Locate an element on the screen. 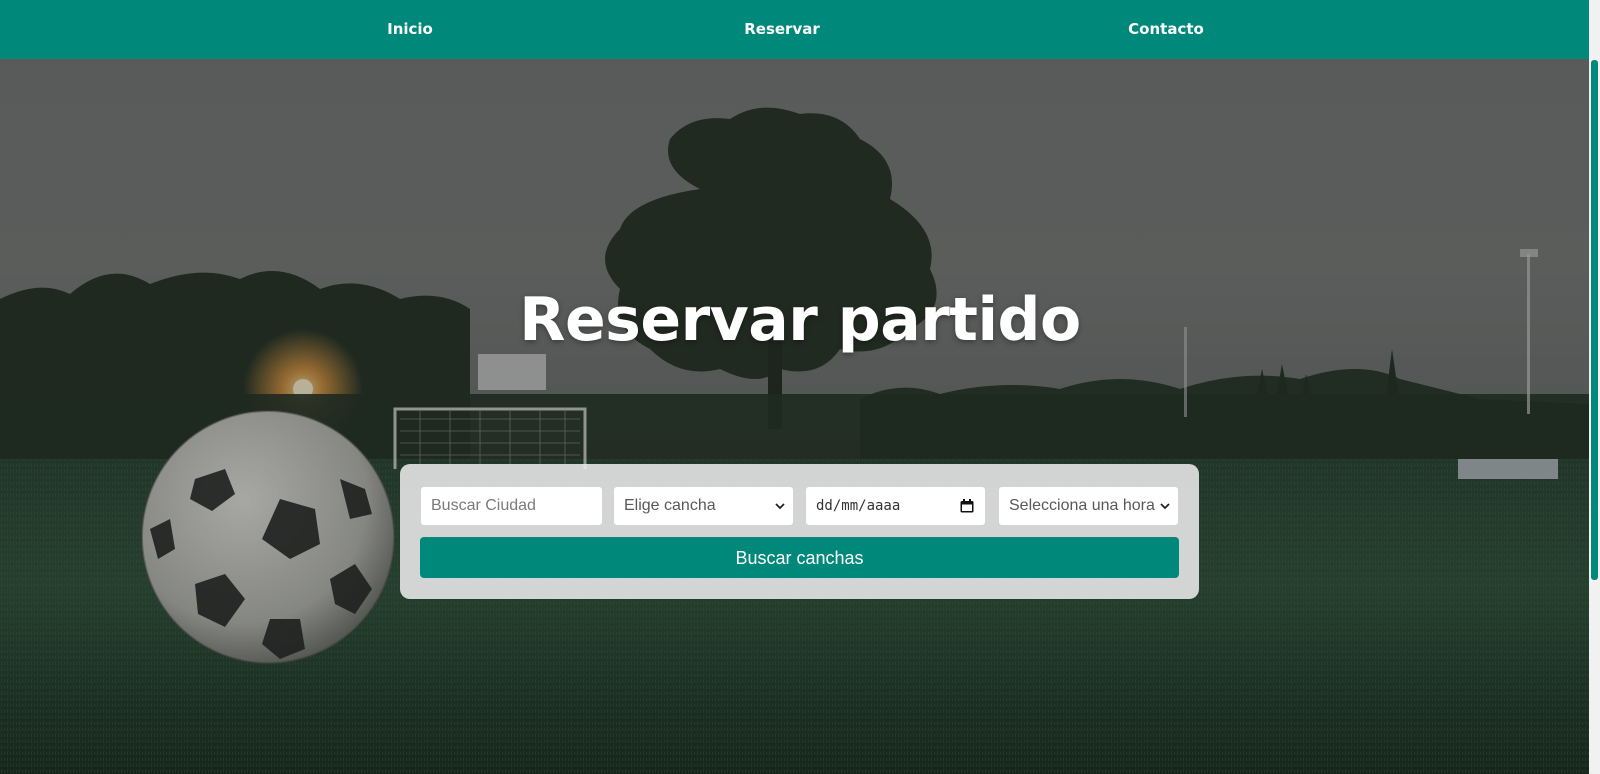 The image size is (1600, 774). nav-link-contacto: Contacto is located at coordinates (1166, 29).